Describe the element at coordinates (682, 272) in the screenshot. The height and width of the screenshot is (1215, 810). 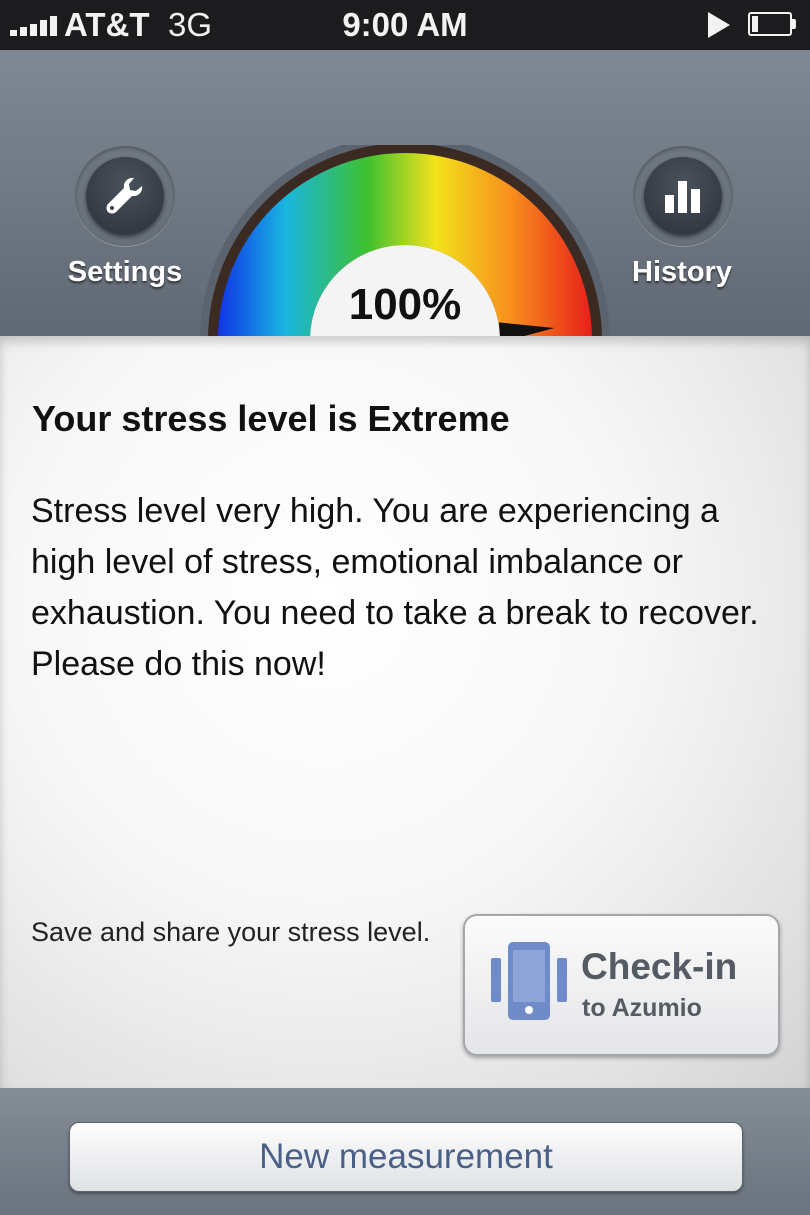
I see `history-label: History` at that location.